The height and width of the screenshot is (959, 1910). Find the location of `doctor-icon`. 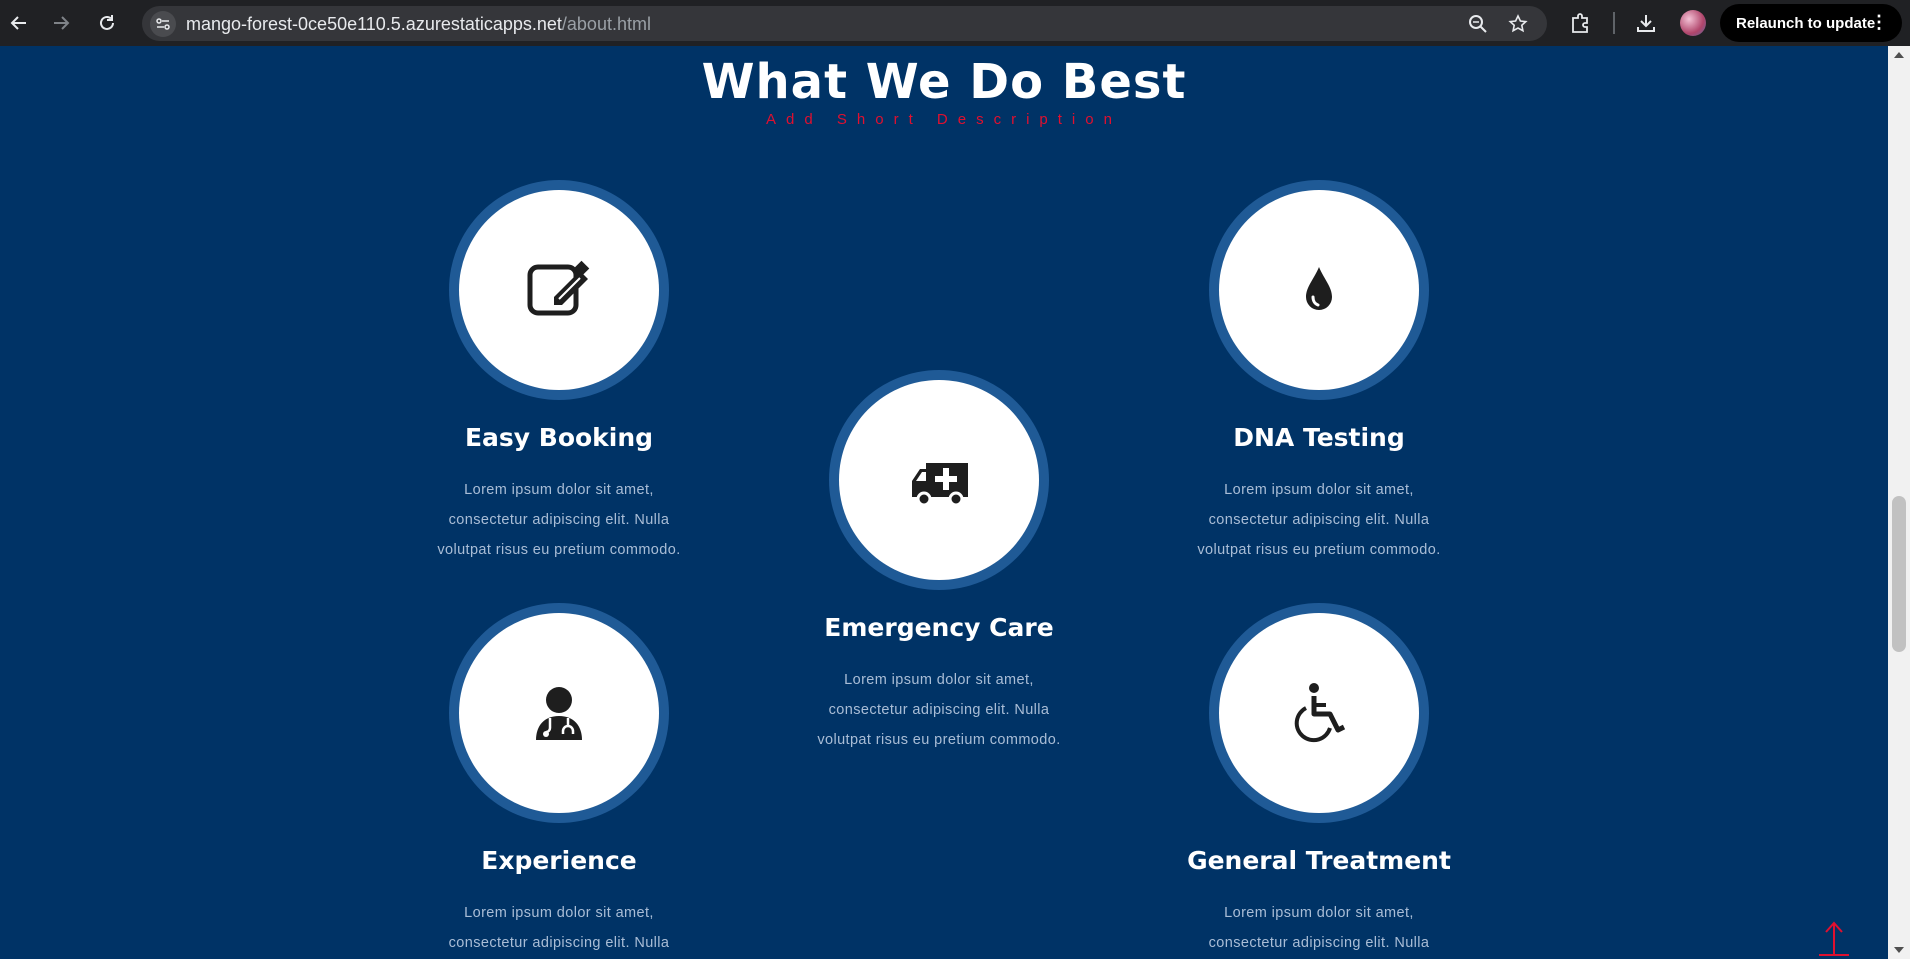

doctor-icon is located at coordinates (559, 713).